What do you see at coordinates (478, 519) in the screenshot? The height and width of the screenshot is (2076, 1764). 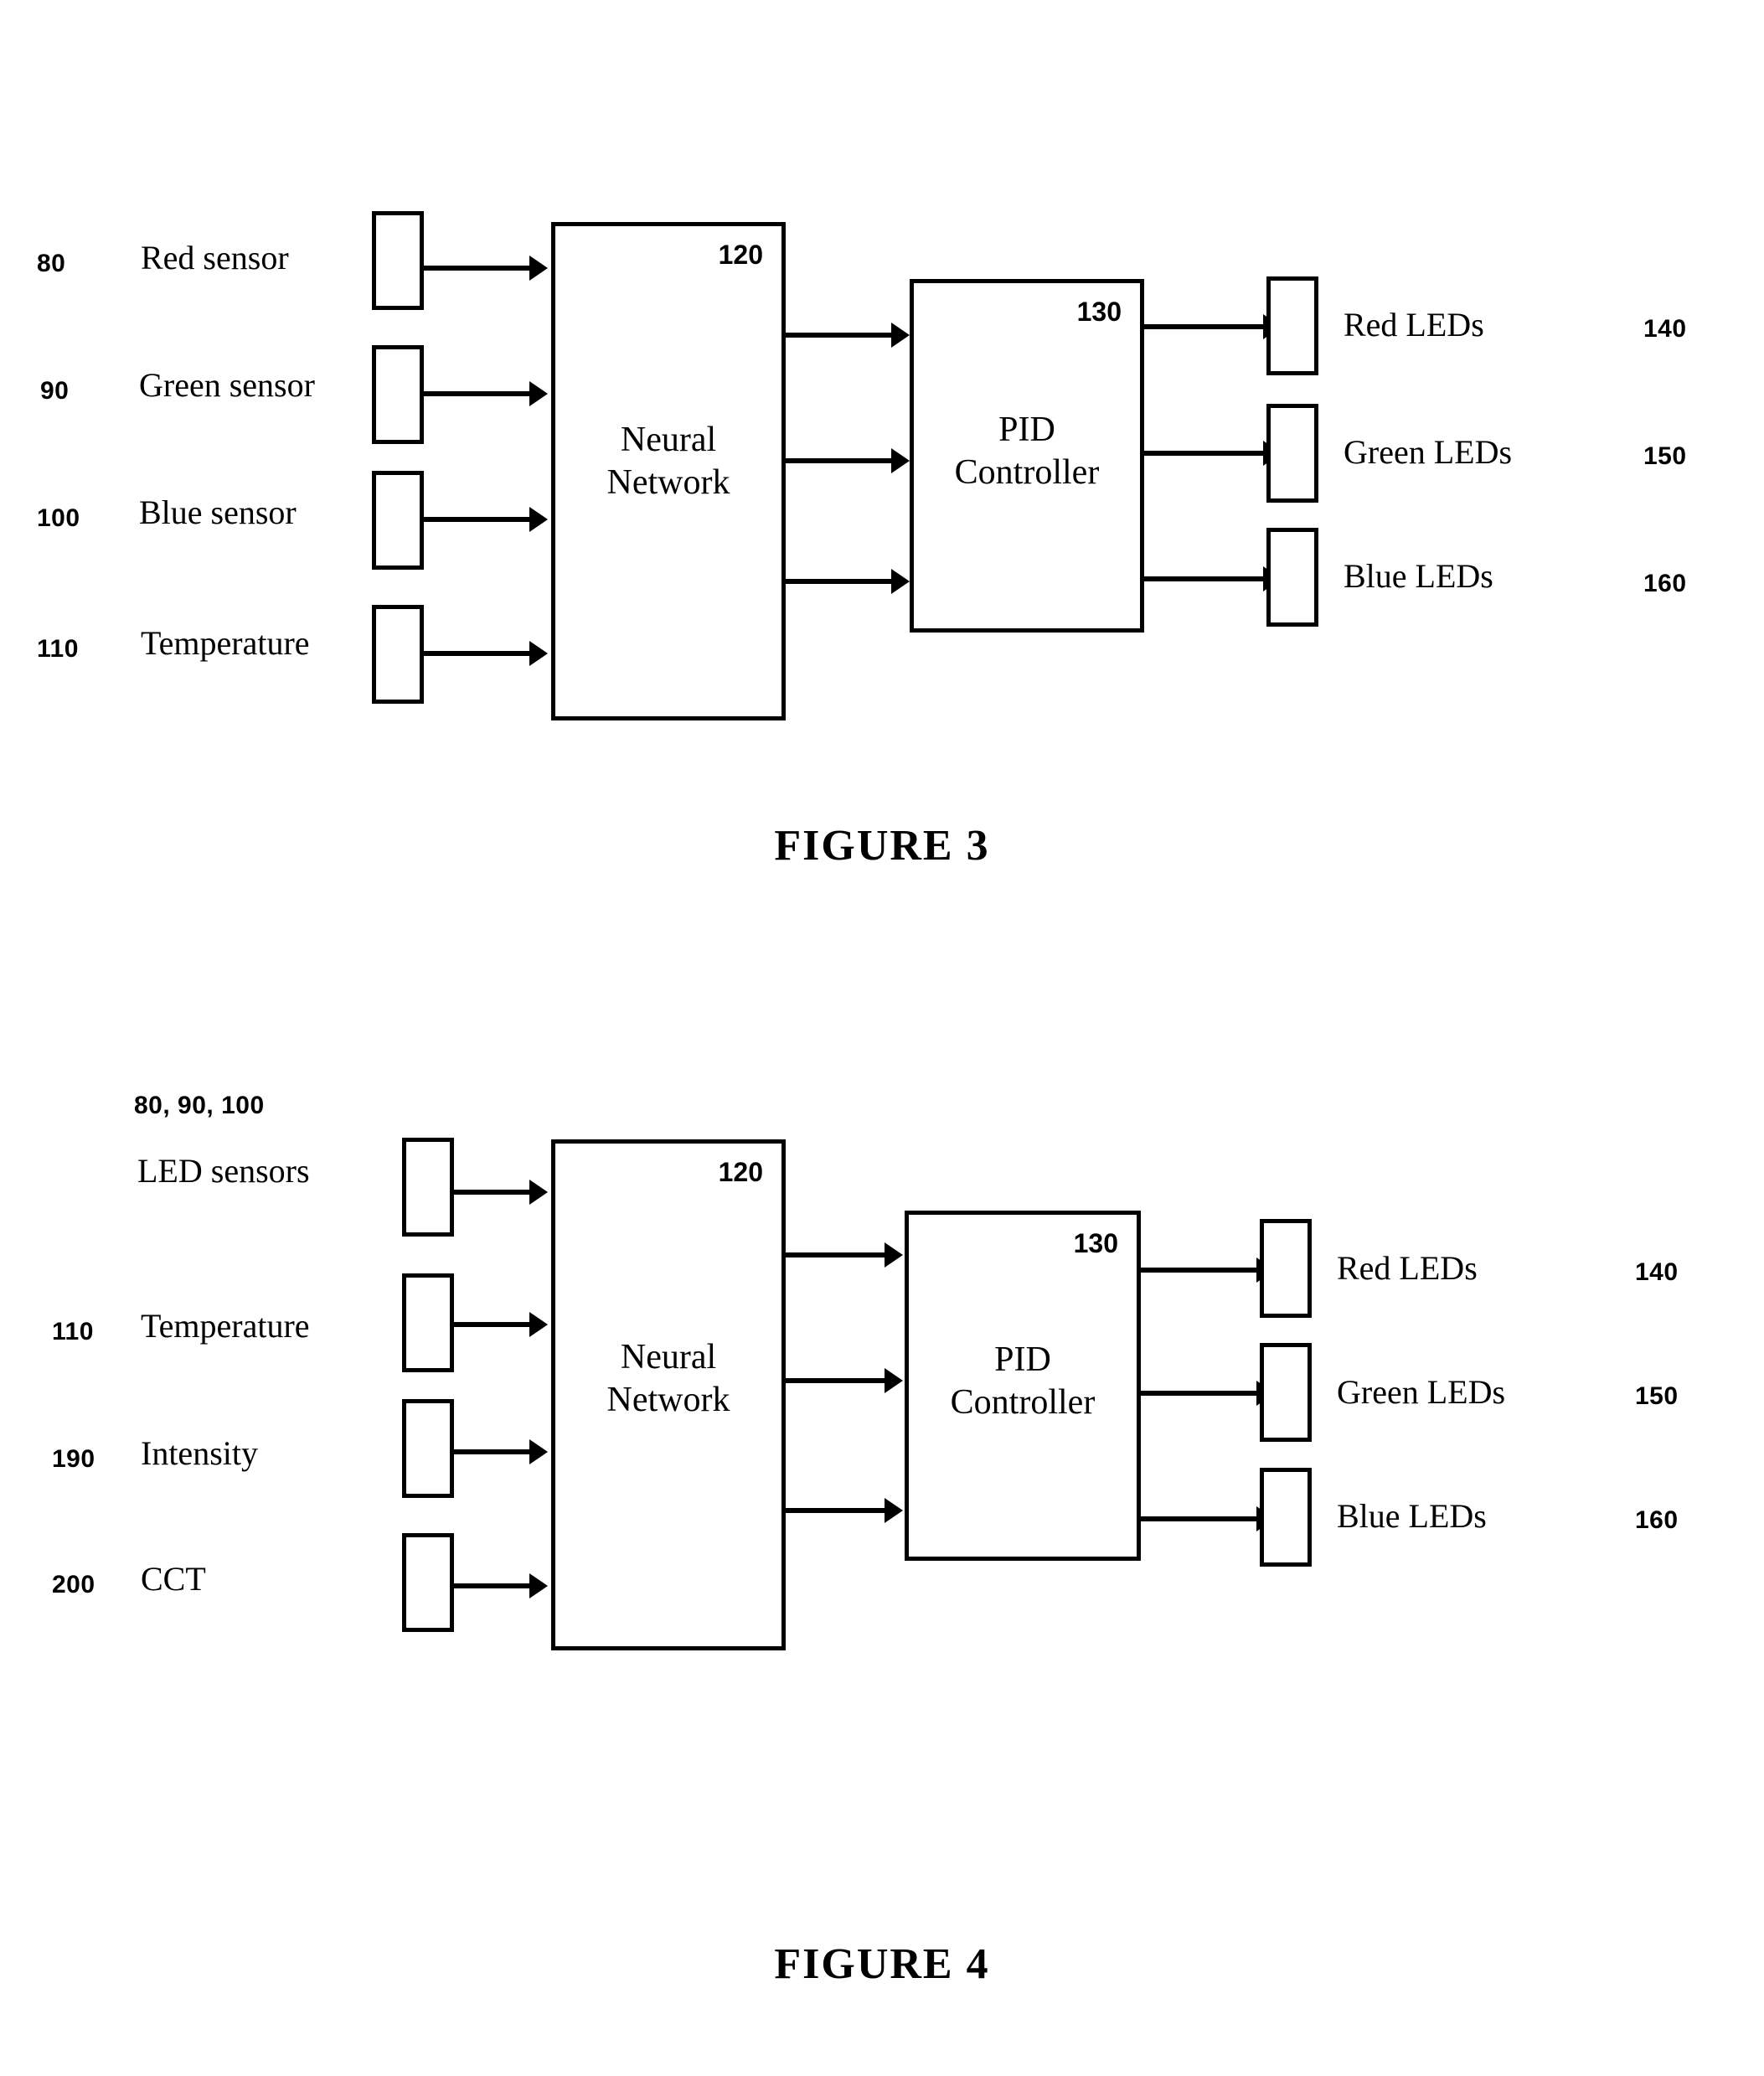 I see `arrow-blue-sensor-to-neural-network` at bounding box center [478, 519].